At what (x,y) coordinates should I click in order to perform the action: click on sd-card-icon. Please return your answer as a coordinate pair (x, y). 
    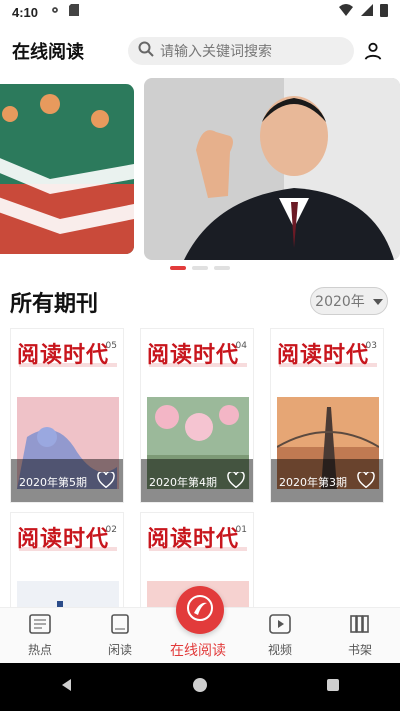
    Looking at the image, I should click on (74, 12).